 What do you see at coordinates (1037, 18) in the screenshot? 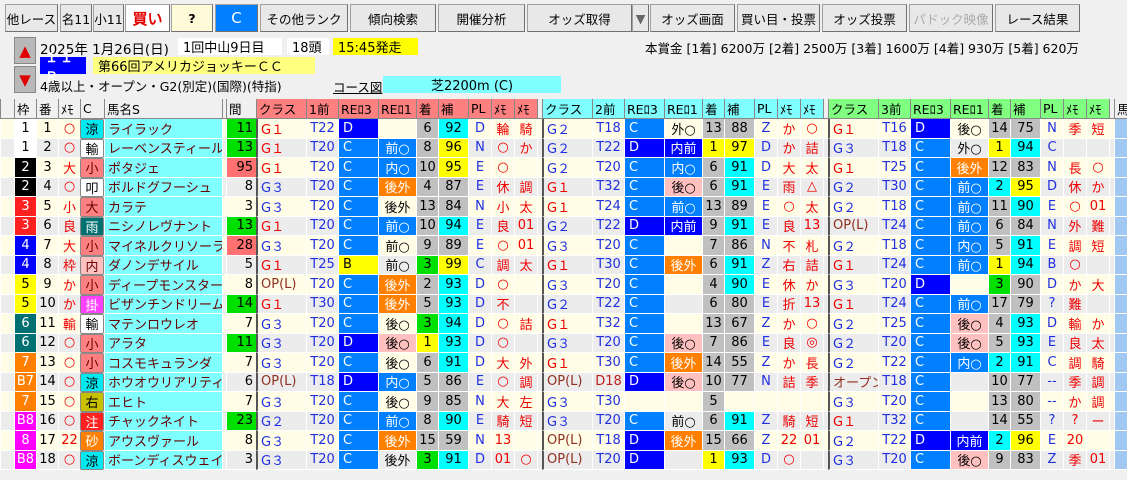
I see `toolbar-button-15: レース結果` at bounding box center [1037, 18].